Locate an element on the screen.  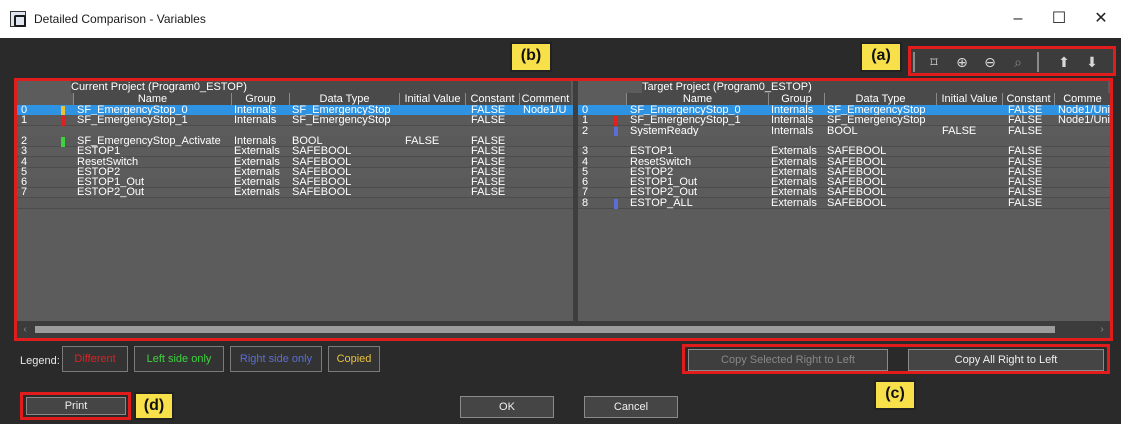
cancel-button: Cancel is located at coordinates (631, 407).